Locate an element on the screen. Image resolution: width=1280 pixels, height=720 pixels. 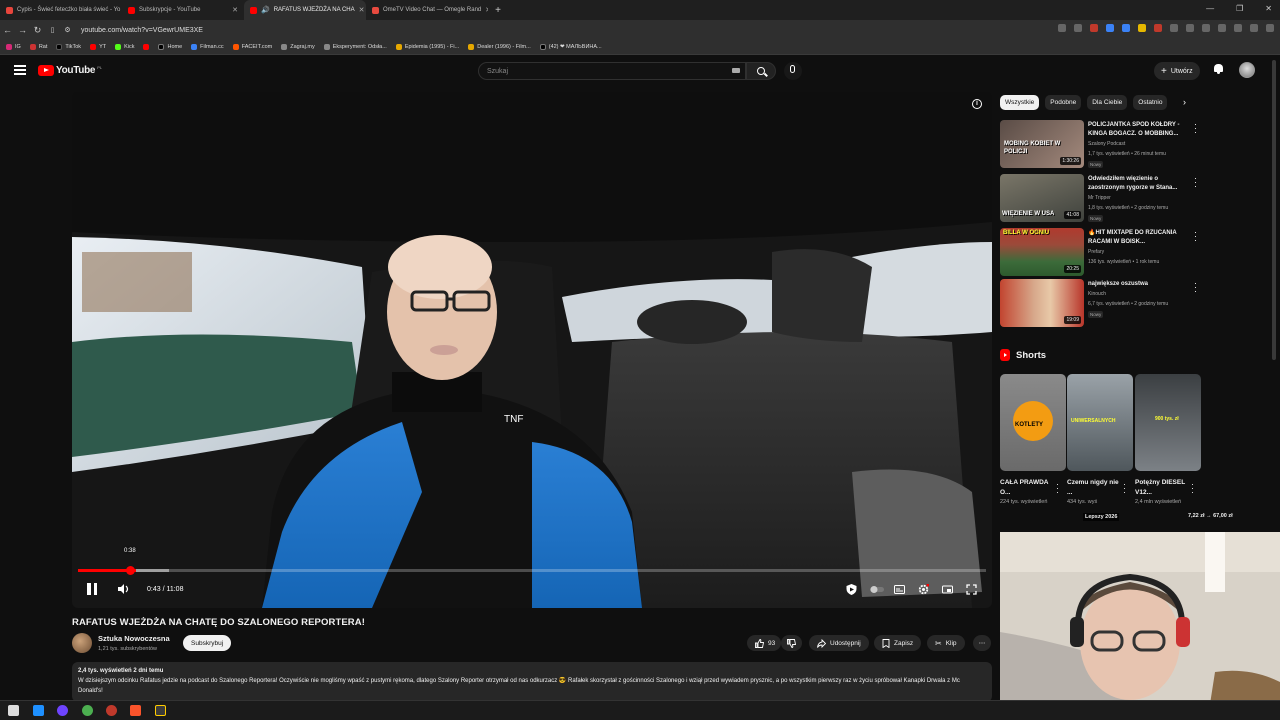
new-tab-icon: + is located at coordinates (498, 10).